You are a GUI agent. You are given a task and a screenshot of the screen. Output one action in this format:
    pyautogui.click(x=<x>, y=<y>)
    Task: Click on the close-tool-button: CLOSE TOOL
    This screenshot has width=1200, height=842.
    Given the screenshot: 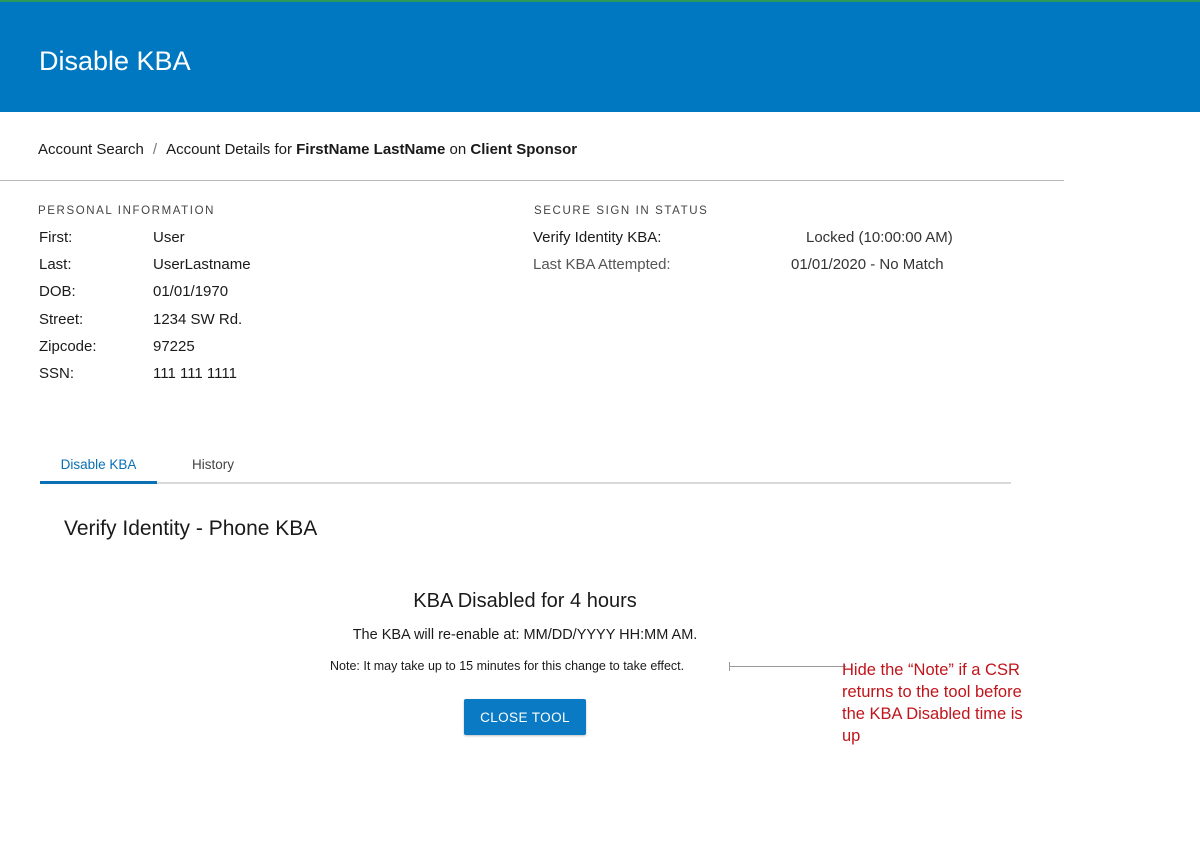 What is the action you would take?
    pyautogui.click(x=525, y=717)
    